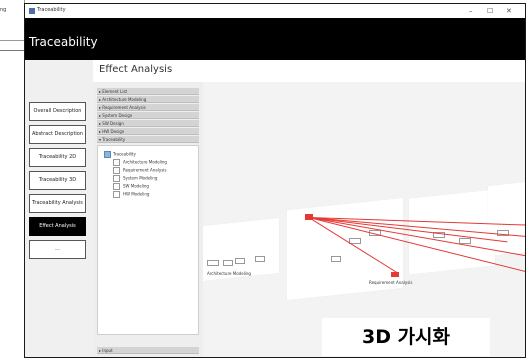  Describe the element at coordinates (395, 274) in the screenshot. I see `highlighted-node-target` at that location.